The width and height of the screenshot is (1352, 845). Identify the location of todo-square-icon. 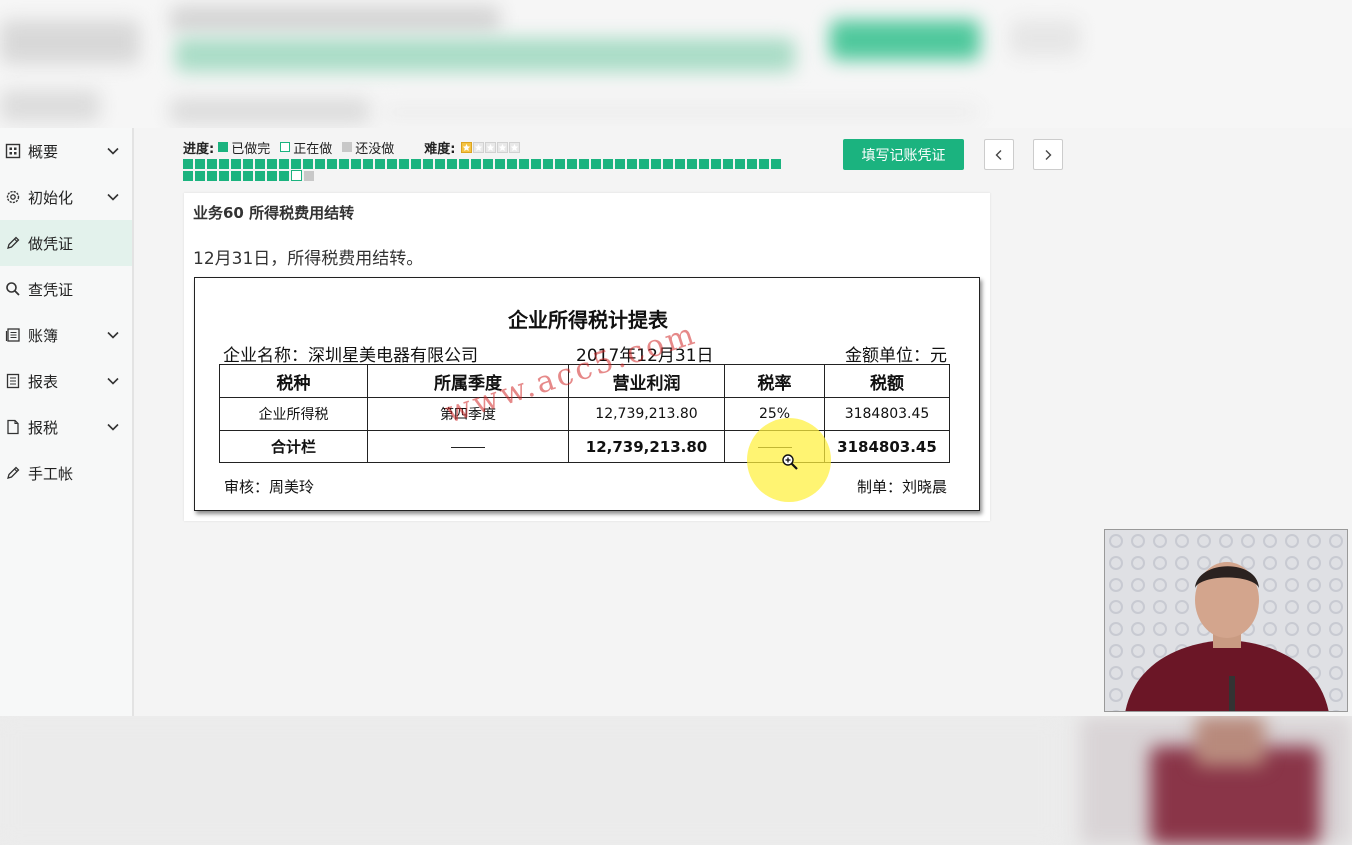
(347, 147).